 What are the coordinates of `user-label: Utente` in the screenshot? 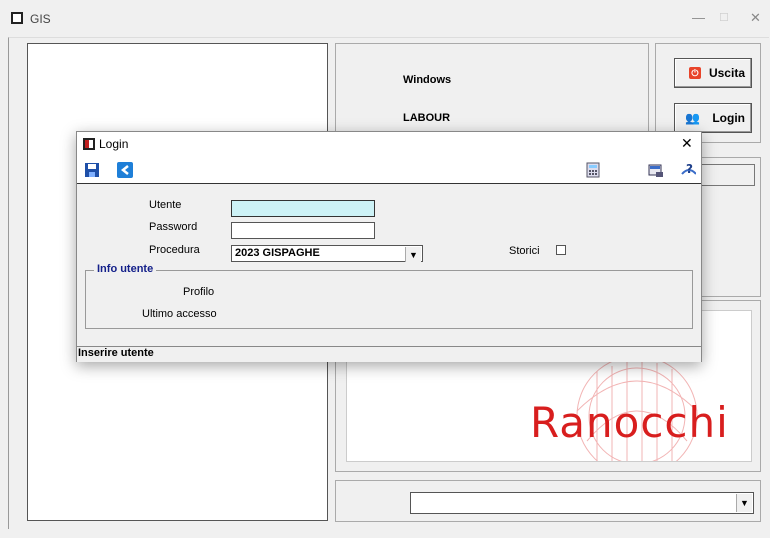 It's located at (165, 205).